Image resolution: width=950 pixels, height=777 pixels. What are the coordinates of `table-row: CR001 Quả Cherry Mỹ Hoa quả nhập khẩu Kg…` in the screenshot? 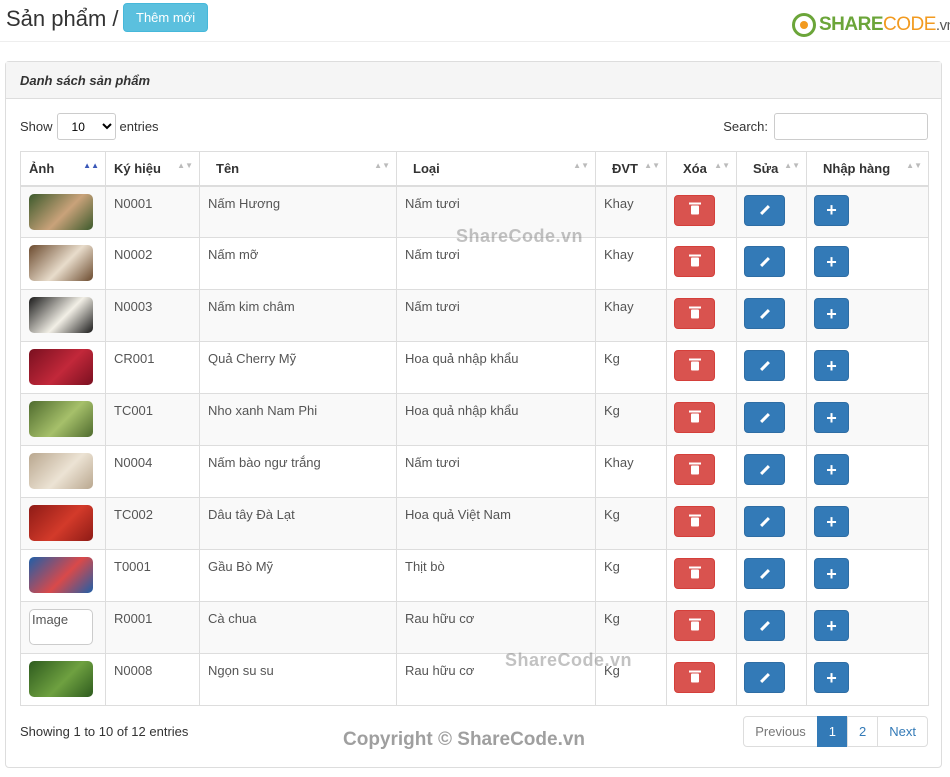 It's located at (474, 367).